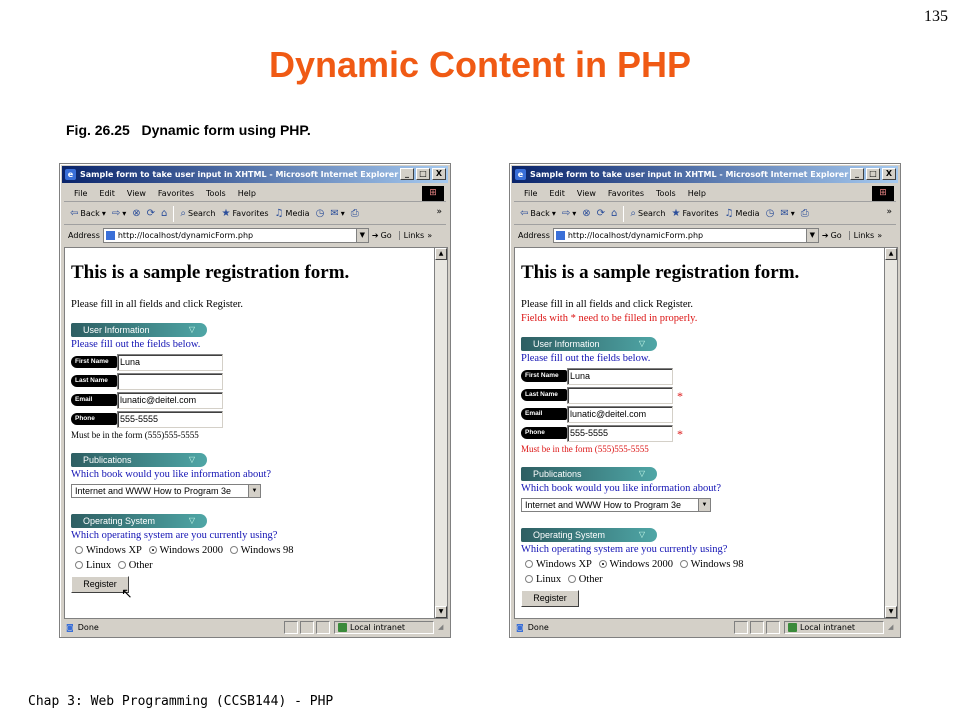  Describe the element at coordinates (297, 213) in the screenshot. I see `media-label: Media` at that location.